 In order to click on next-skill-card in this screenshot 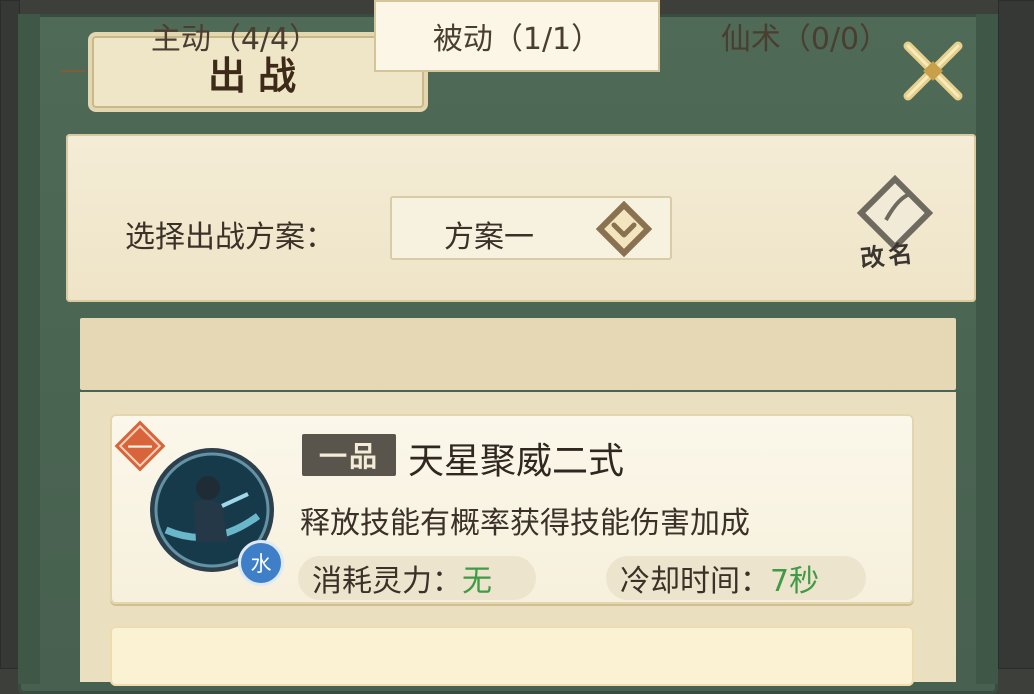, I will do `click(512, 656)`.